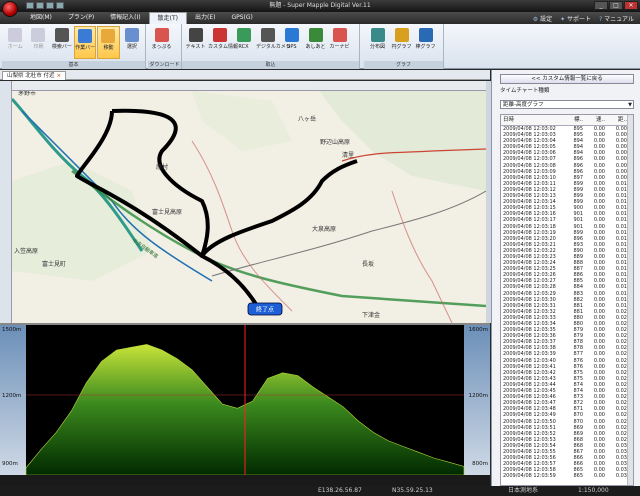 This screenshot has width=640, height=496. Describe the element at coordinates (243, 42) in the screenshot. I see `ribbon-button-2-2: RCX` at that location.